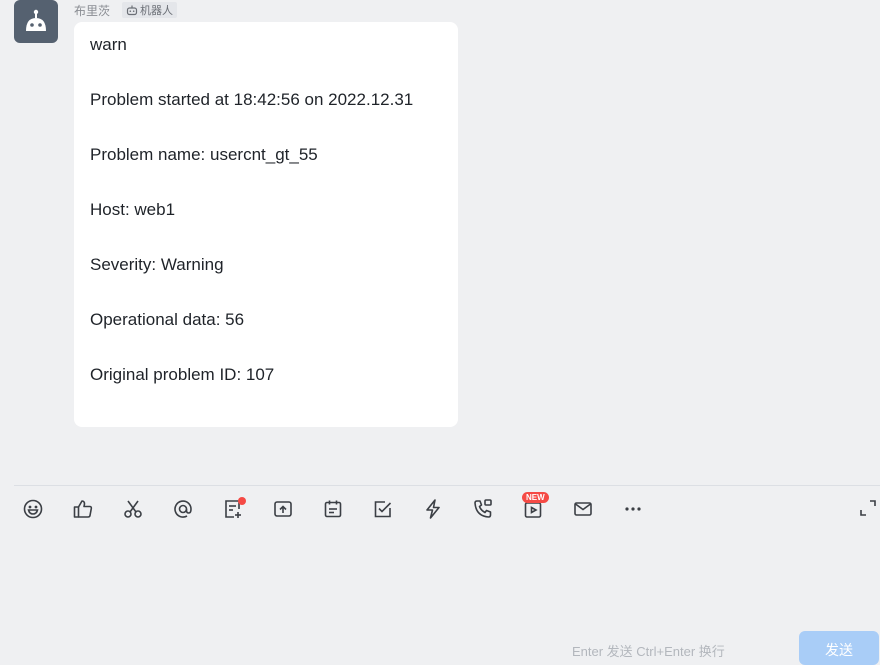 The width and height of the screenshot is (880, 665). Describe the element at coordinates (383, 509) in the screenshot. I see `task-check-icon` at that location.